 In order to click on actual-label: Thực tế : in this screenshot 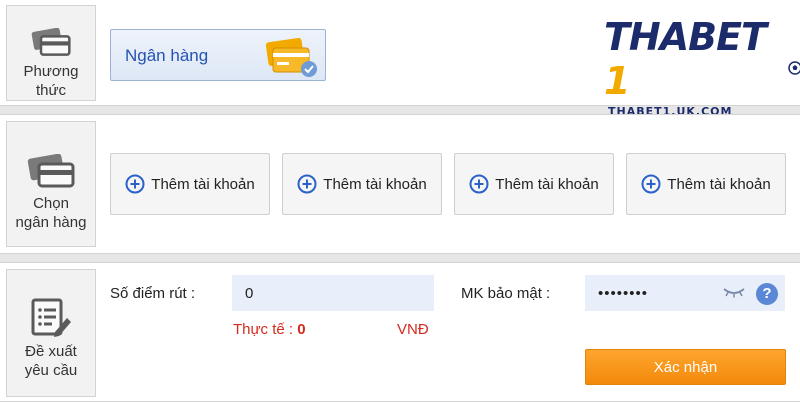, I will do `click(265, 329)`.